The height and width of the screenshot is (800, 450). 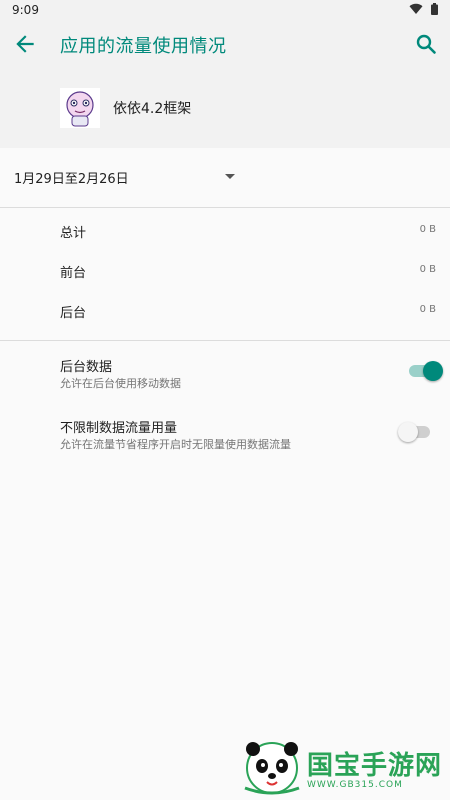 I want to click on usage-label: 总计, so click(x=73, y=233).